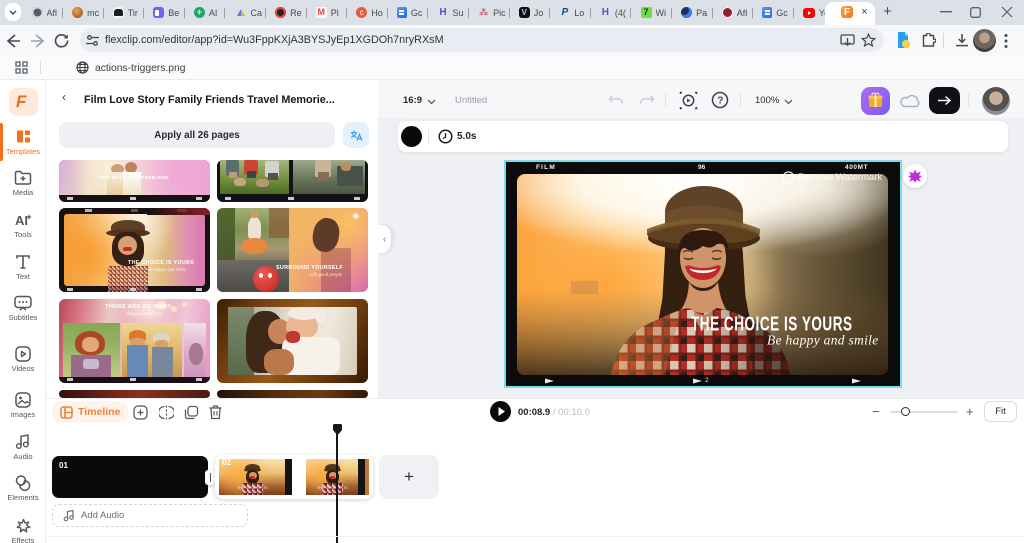 Image resolution: width=1024 pixels, height=543 pixels. Describe the element at coordinates (21, 220) in the screenshot. I see `svg-text: AI` at that location.